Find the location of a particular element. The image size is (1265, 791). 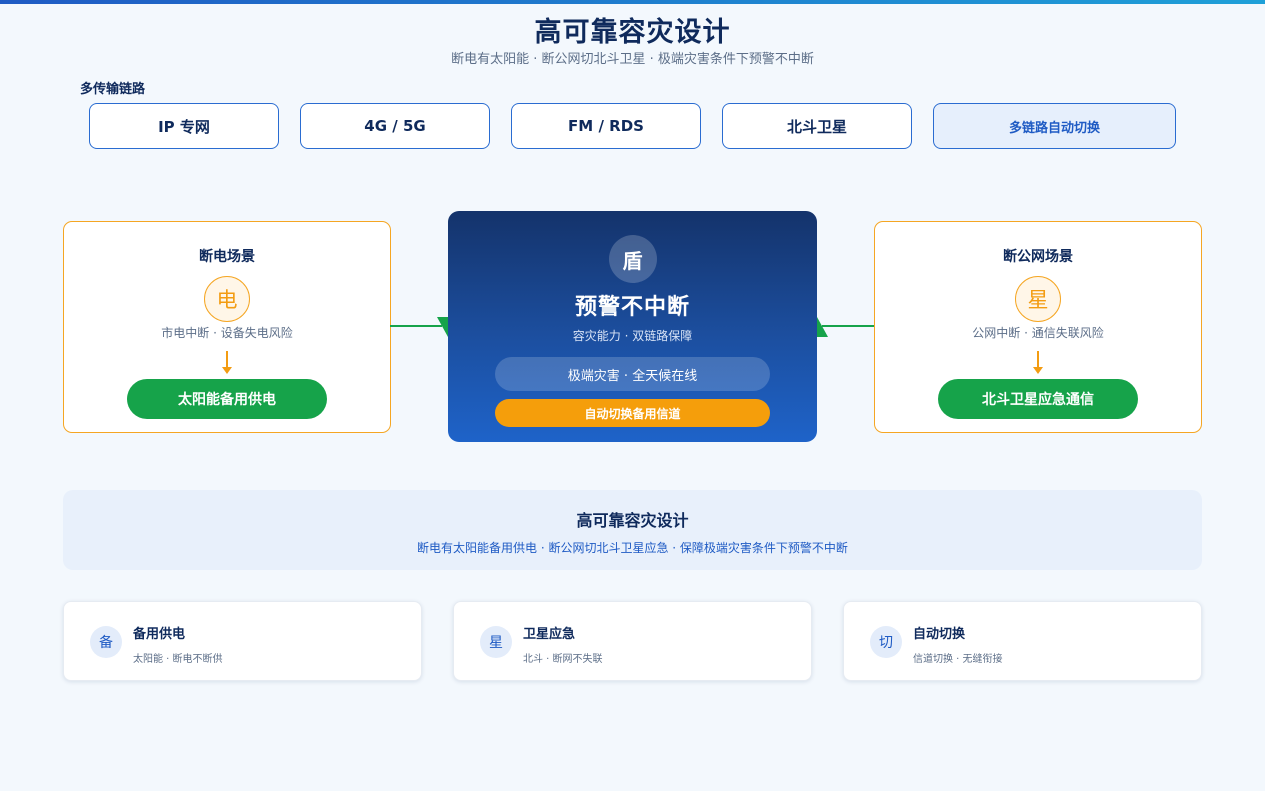

link-4g-5g: 4G / 5G is located at coordinates (395, 126).